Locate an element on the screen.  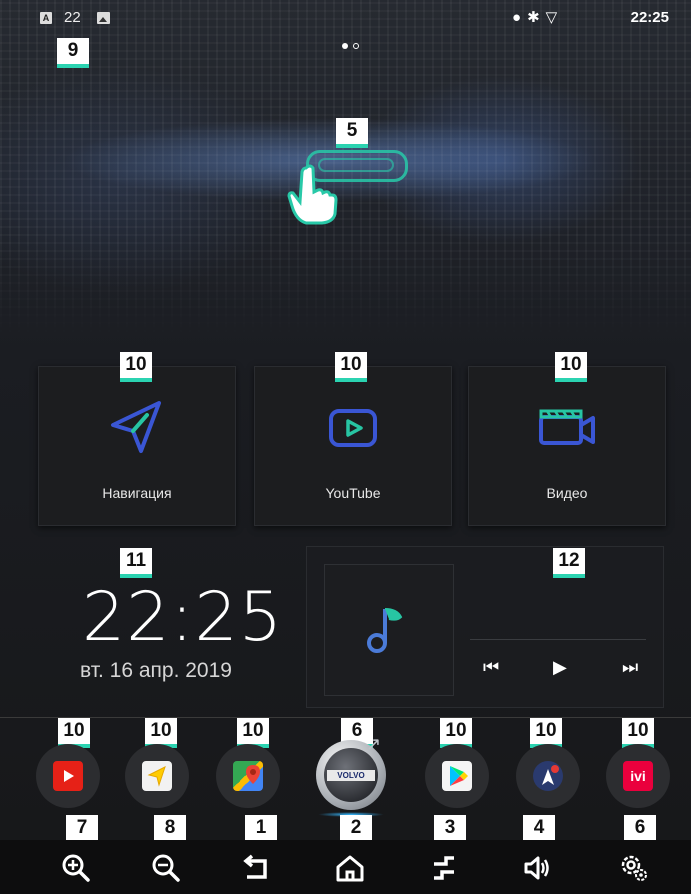
dock-volvo: VOLVO ↗ is located at coordinates (351, 772).